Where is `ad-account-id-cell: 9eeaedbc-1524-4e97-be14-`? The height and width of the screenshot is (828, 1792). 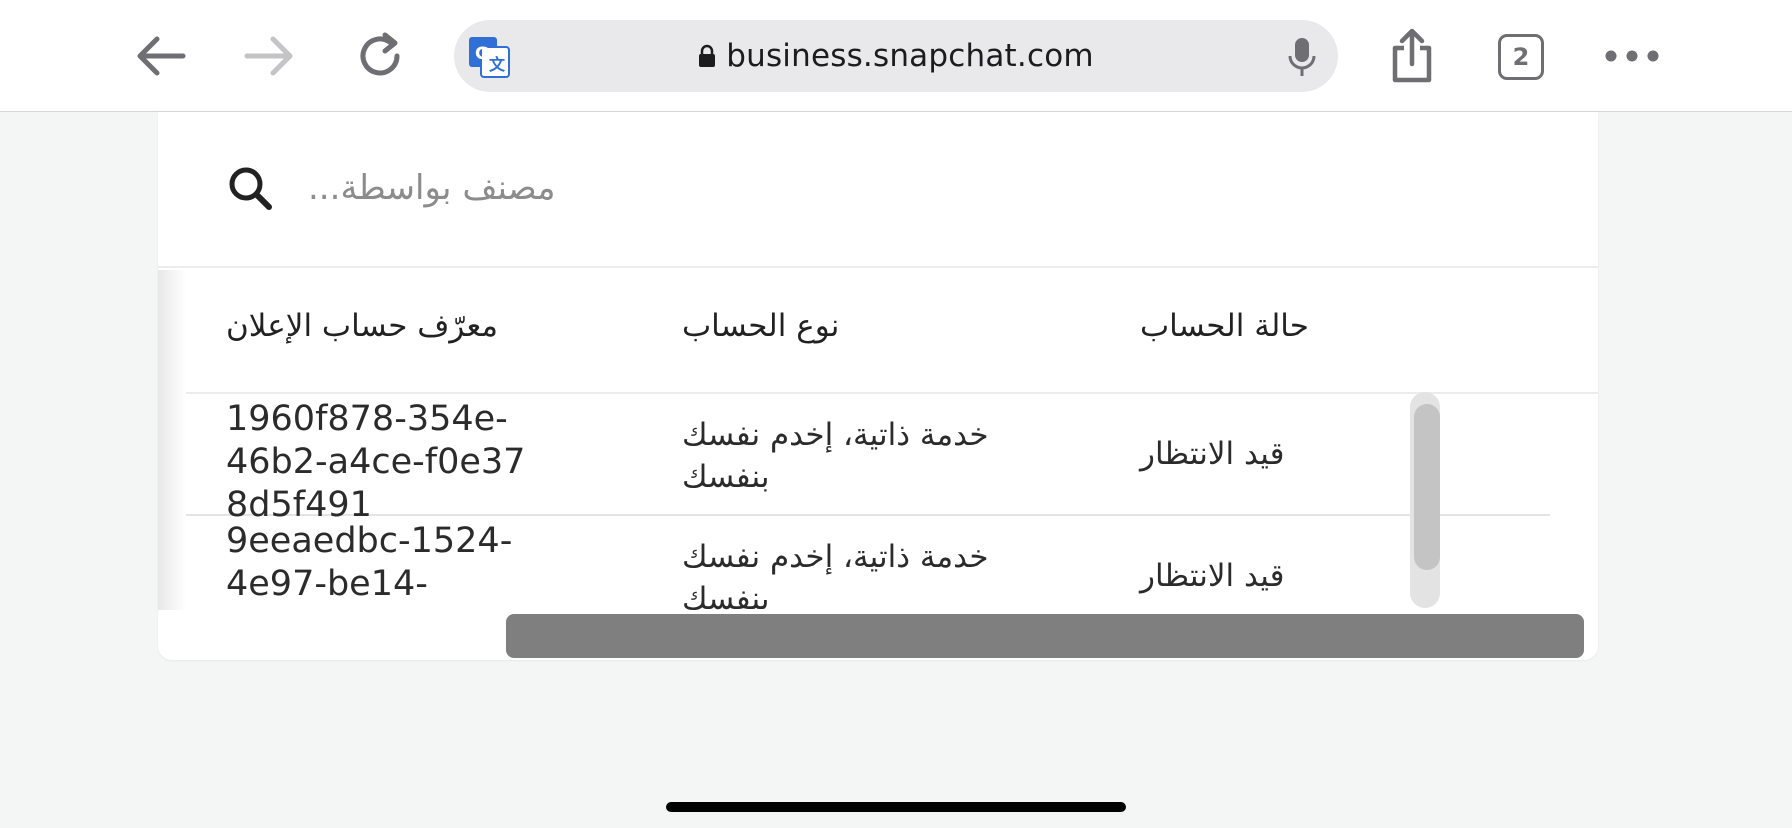 ad-account-id-cell: 9eeaedbc-1524-4e97-be14- is located at coordinates (369, 562).